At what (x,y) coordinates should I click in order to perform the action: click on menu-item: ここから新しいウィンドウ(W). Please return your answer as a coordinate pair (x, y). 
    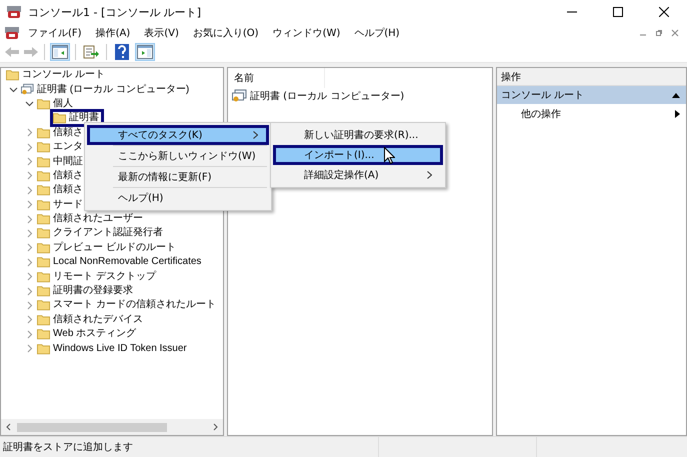
    Looking at the image, I should click on (178, 156).